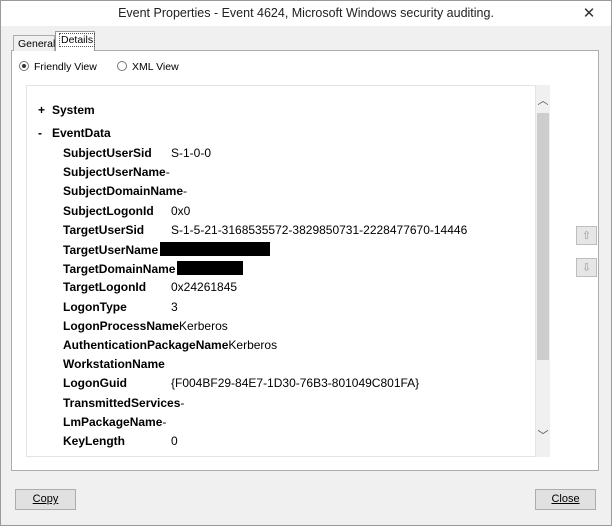 The image size is (612, 526). What do you see at coordinates (24, 66) in the screenshot?
I see `radio-checked-icon` at bounding box center [24, 66].